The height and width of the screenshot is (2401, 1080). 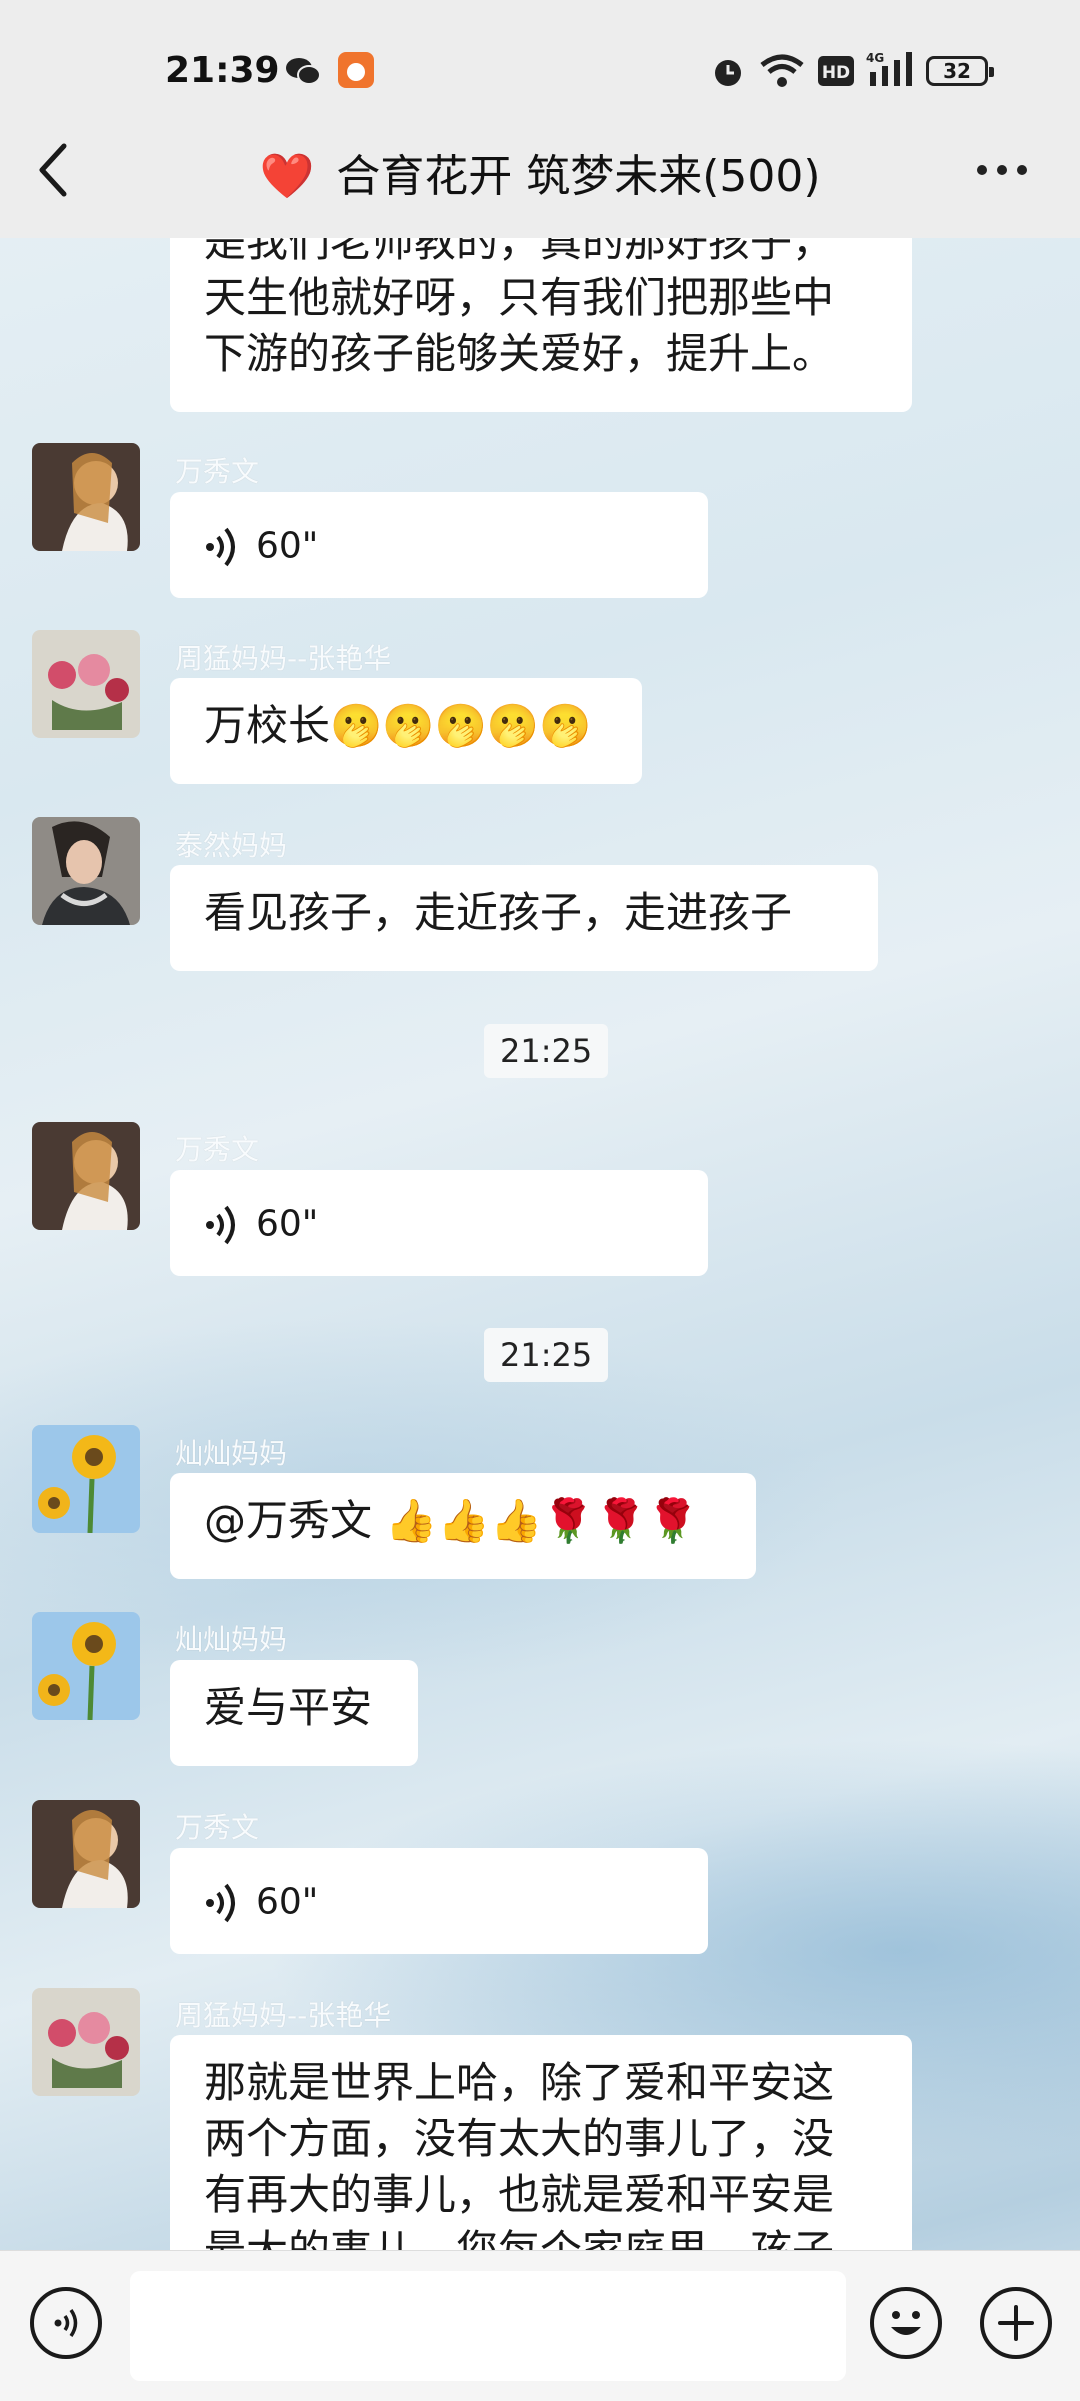 I want to click on emoji-button, so click(x=906, y=2323).